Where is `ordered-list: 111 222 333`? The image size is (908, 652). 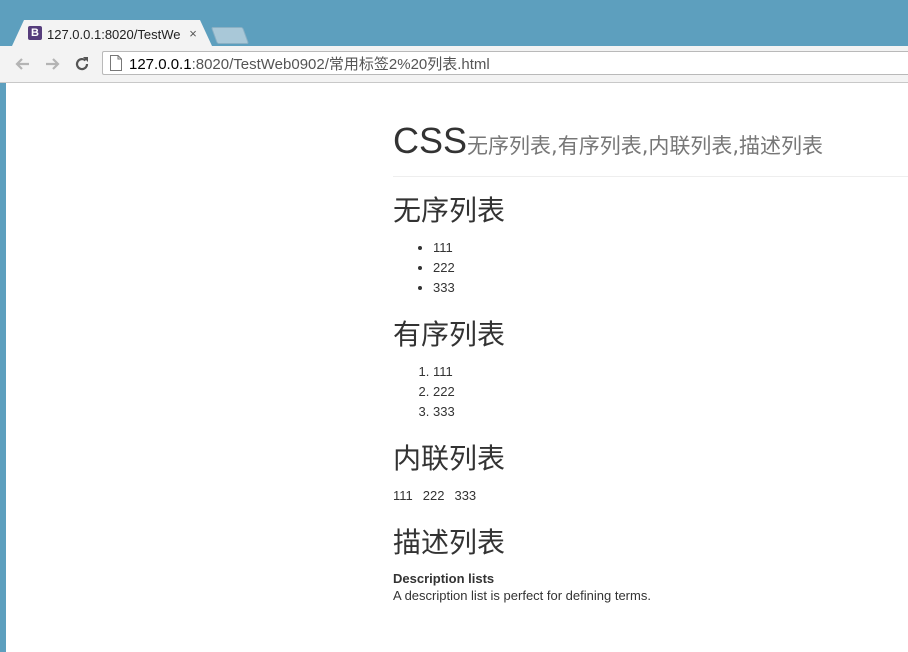
ordered-list: 111 222 333 is located at coordinates (650, 392).